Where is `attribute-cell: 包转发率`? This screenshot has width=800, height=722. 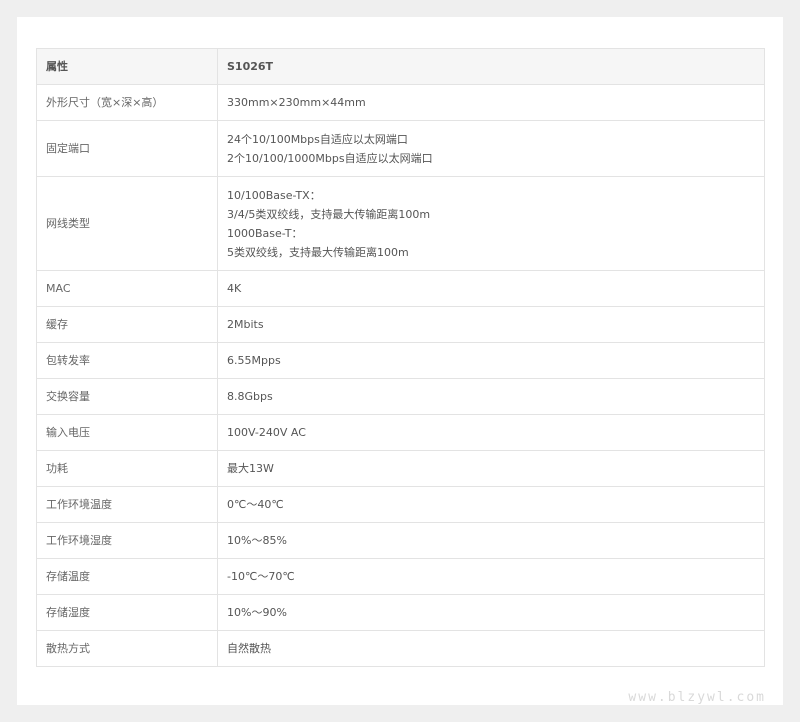
attribute-cell: 包转发率 is located at coordinates (127, 360).